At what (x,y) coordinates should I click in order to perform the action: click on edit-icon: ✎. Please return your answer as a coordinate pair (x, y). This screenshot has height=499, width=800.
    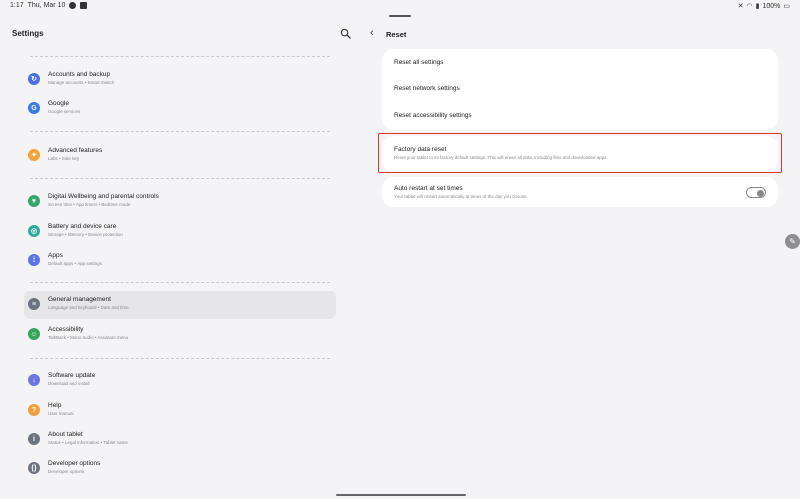
    Looking at the image, I should click on (792, 241).